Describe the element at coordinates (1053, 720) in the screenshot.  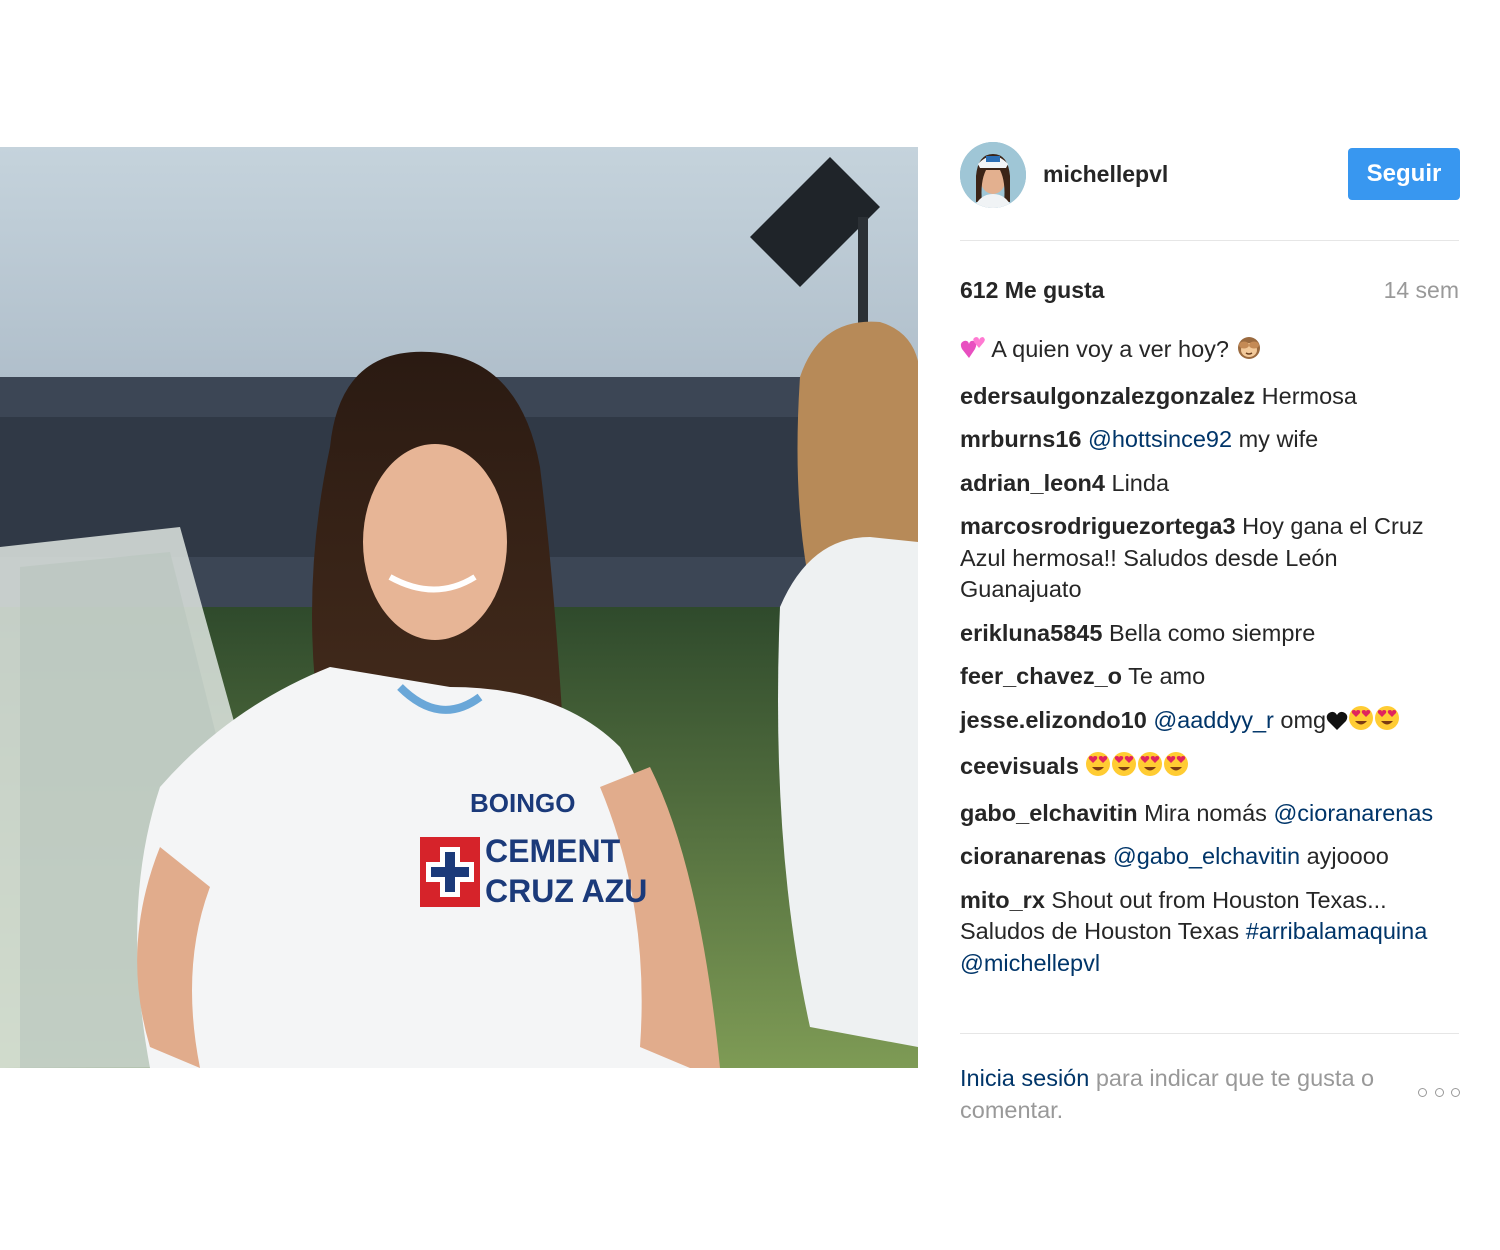
I see `comment-username: jesse.elizondo10` at that location.